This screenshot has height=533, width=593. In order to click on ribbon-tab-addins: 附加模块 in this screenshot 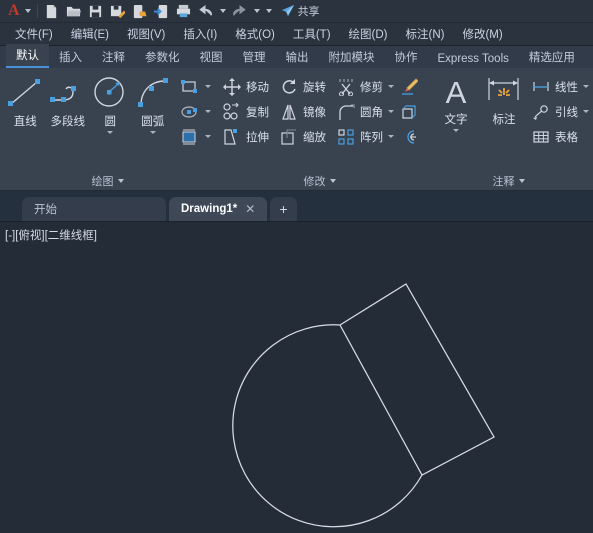, I will do `click(352, 57)`.